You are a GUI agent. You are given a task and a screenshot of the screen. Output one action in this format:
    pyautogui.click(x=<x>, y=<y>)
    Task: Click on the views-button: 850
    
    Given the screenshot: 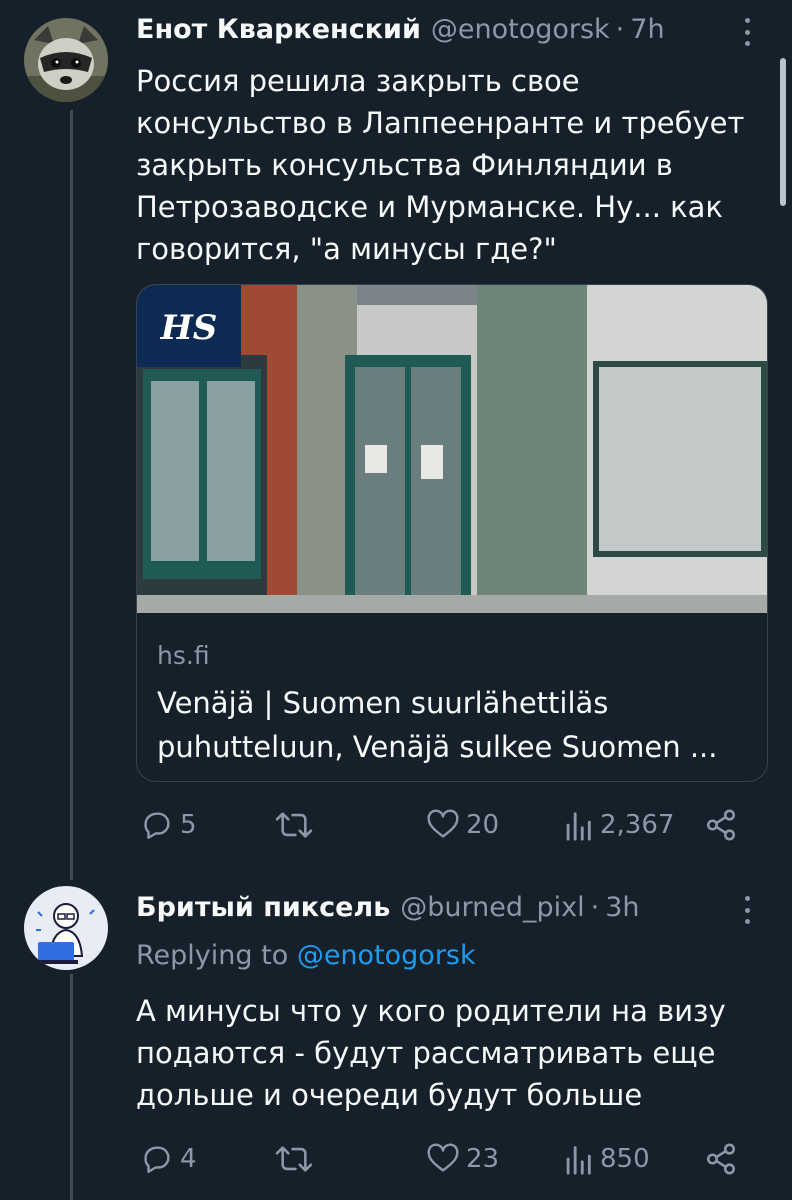 What is the action you would take?
    pyautogui.click(x=606, y=1159)
    